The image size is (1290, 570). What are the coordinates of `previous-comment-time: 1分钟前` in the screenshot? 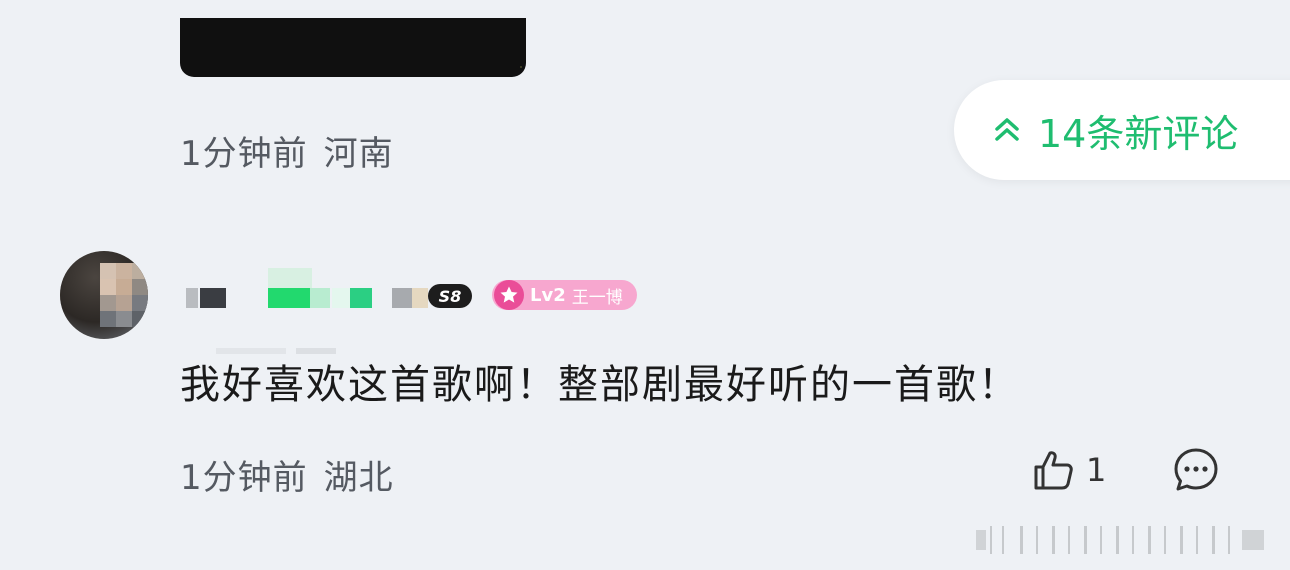 It's located at (244, 154).